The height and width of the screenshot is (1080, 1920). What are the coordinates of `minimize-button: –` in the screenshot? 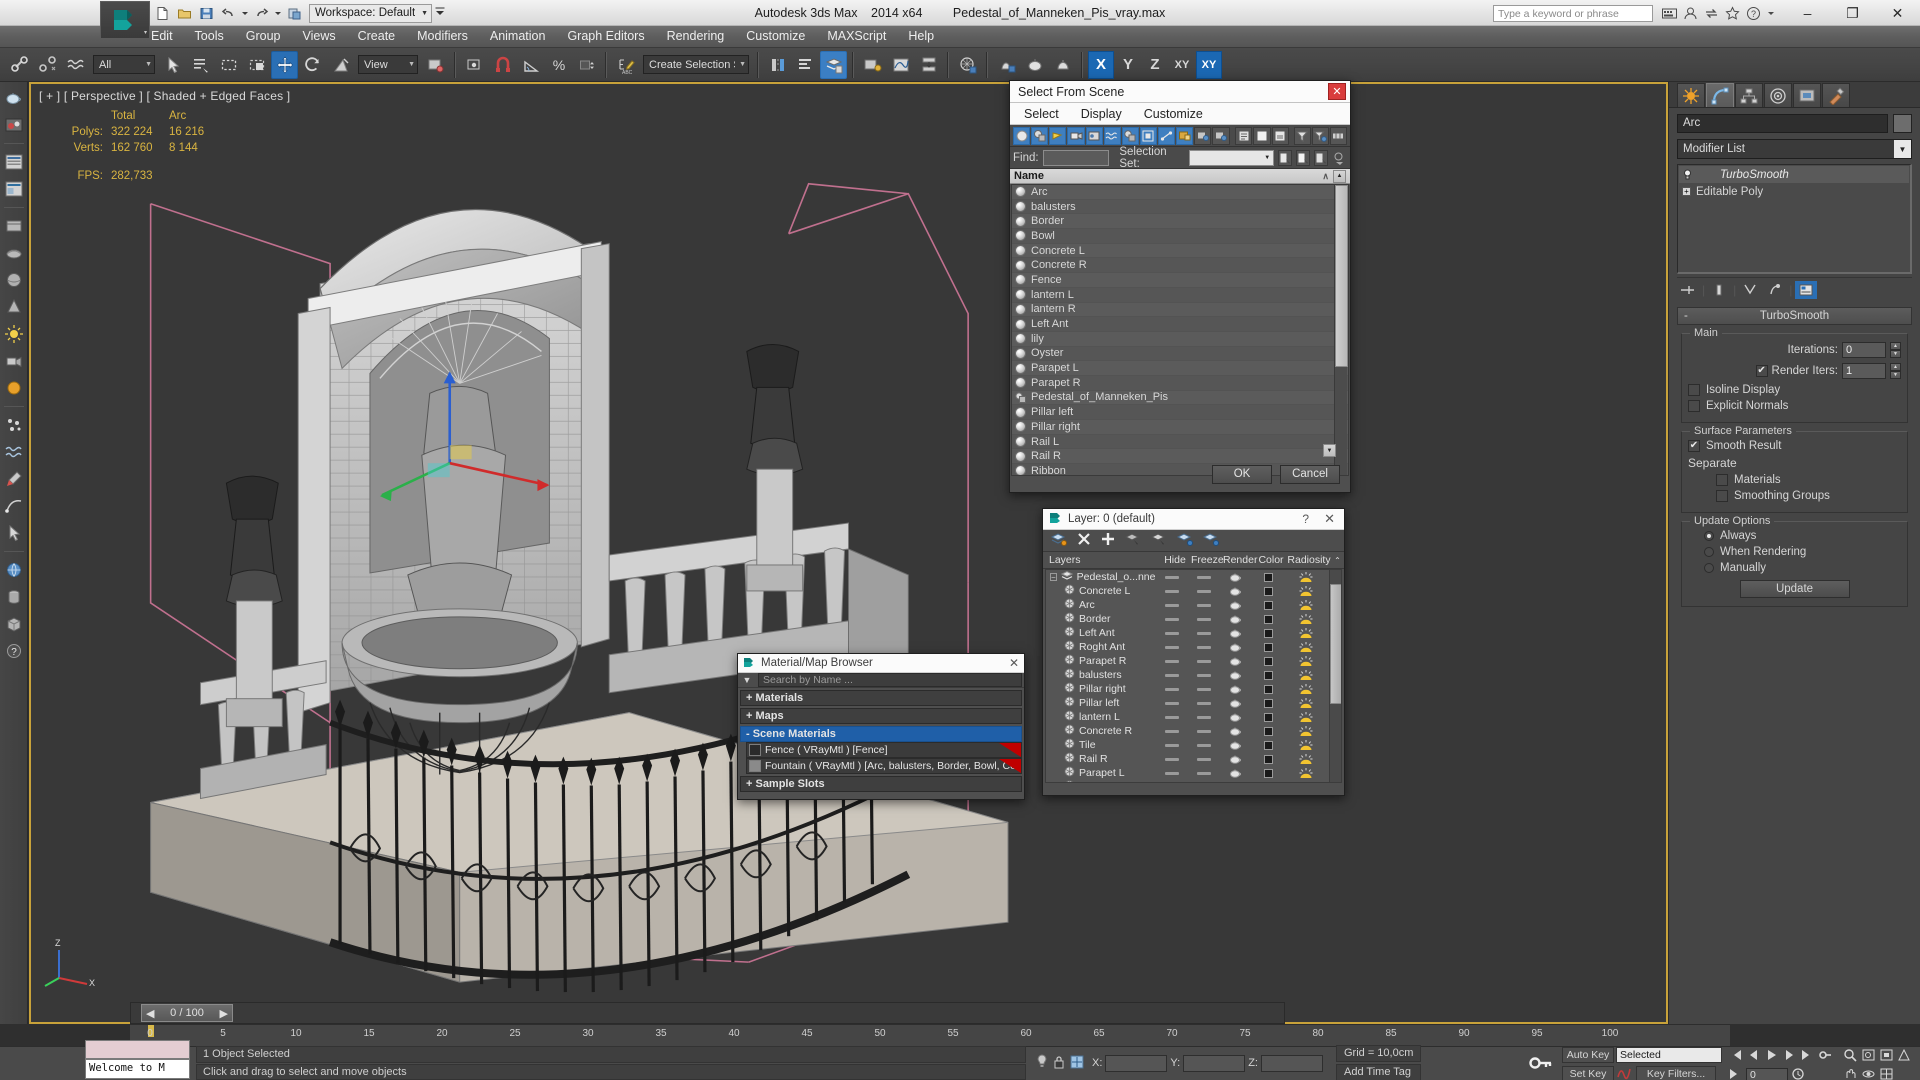 It's located at (1807, 13).